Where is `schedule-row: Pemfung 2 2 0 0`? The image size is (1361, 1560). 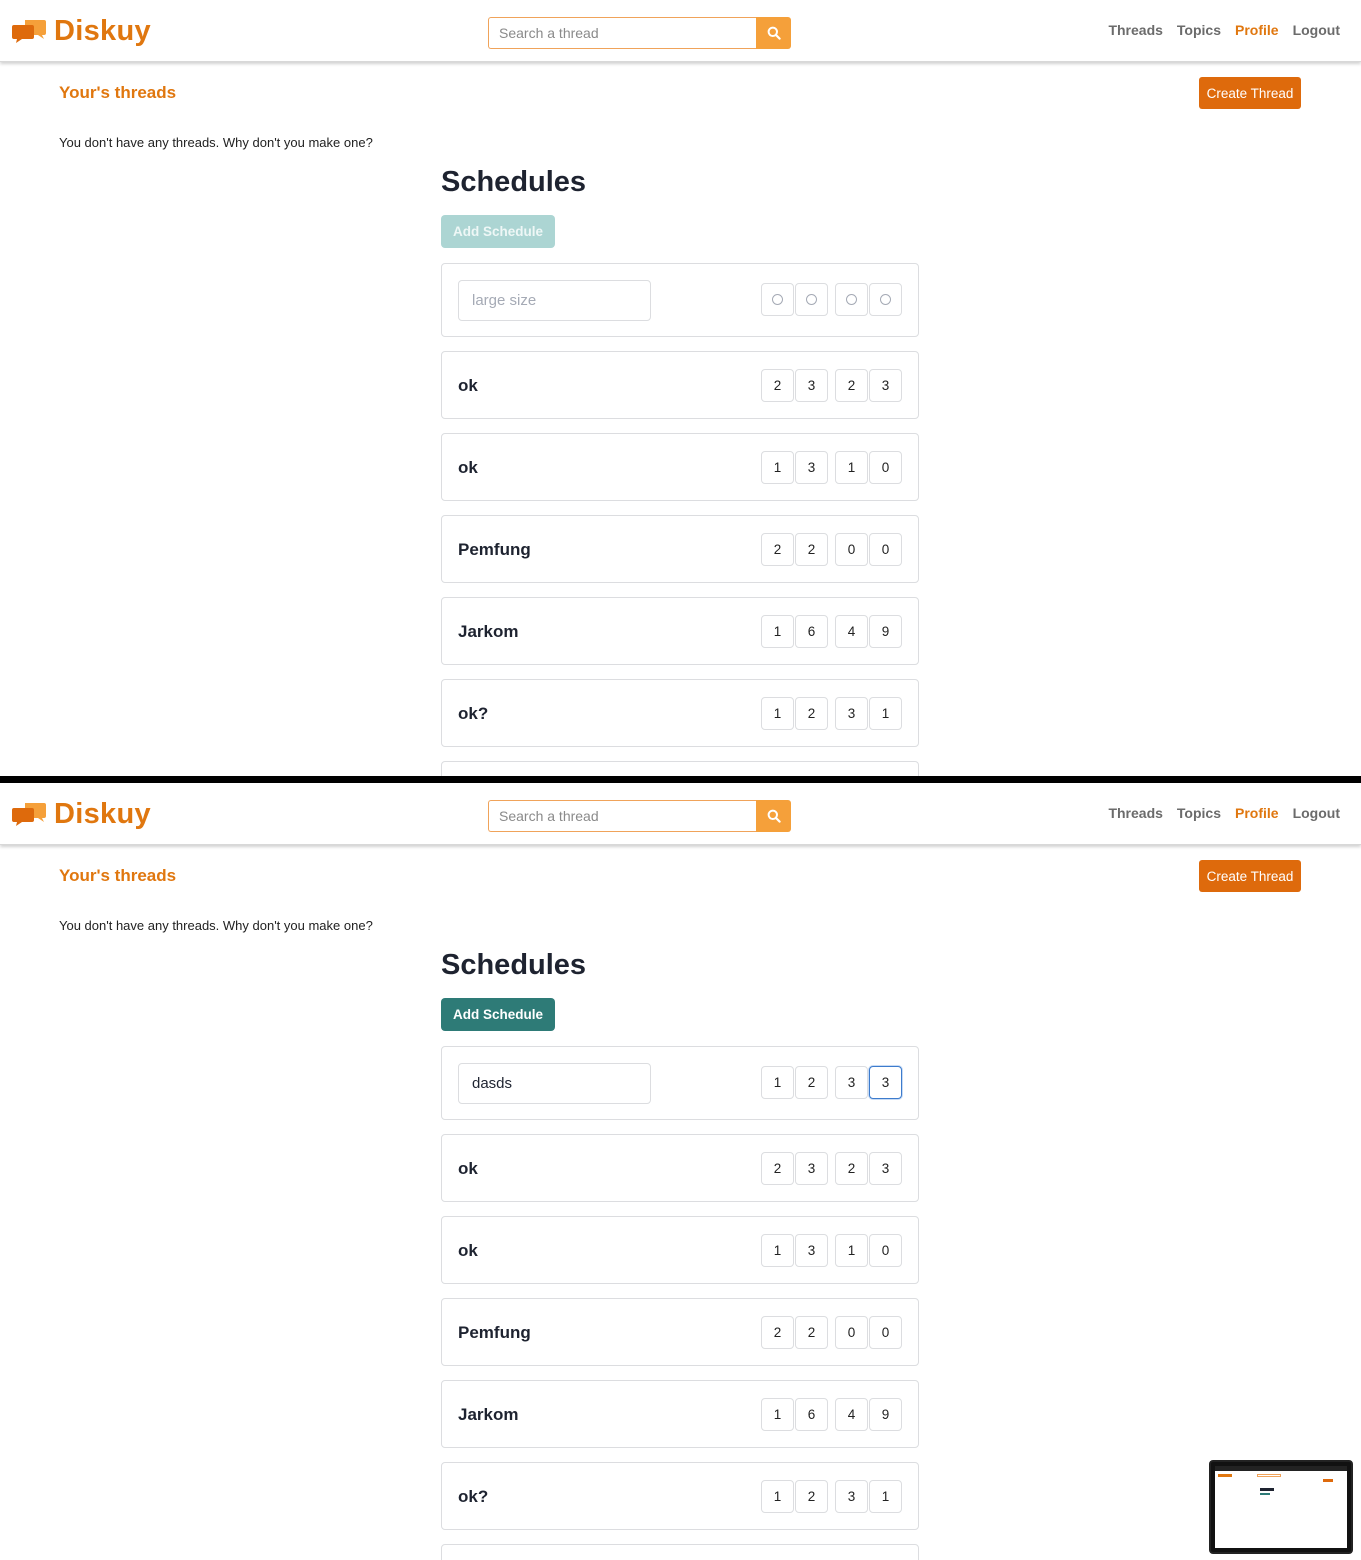 schedule-row: Pemfung 2 2 0 0 is located at coordinates (680, 1332).